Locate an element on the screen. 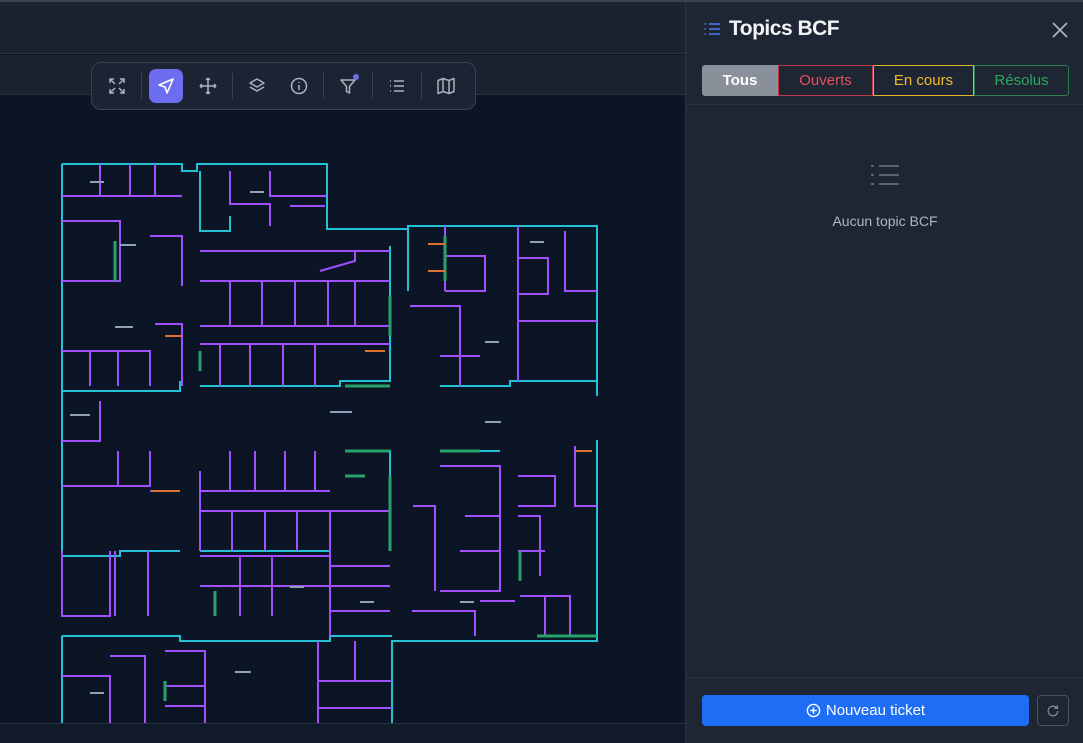 The image size is (1083, 743). filter-active-badge is located at coordinates (356, 77).